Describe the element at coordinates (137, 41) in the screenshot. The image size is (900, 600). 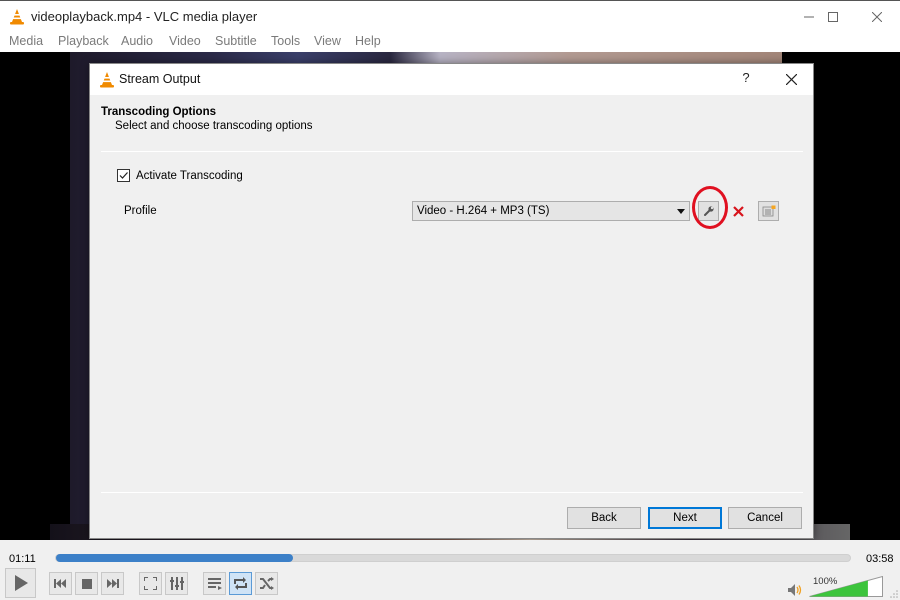
I see `menu-audio: Audio` at that location.